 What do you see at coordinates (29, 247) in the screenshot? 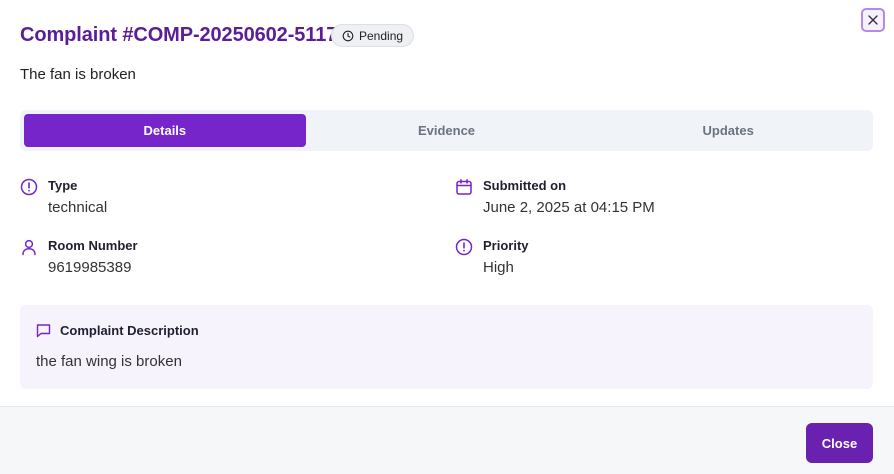
I see `user-icon` at bounding box center [29, 247].